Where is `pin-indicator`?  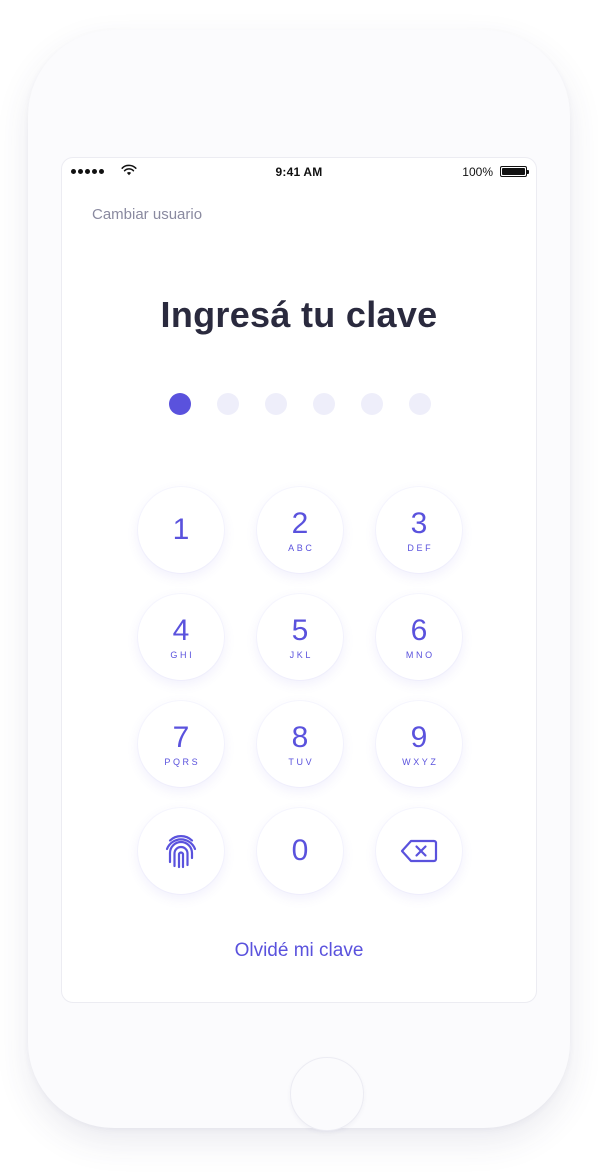 pin-indicator is located at coordinates (300, 404).